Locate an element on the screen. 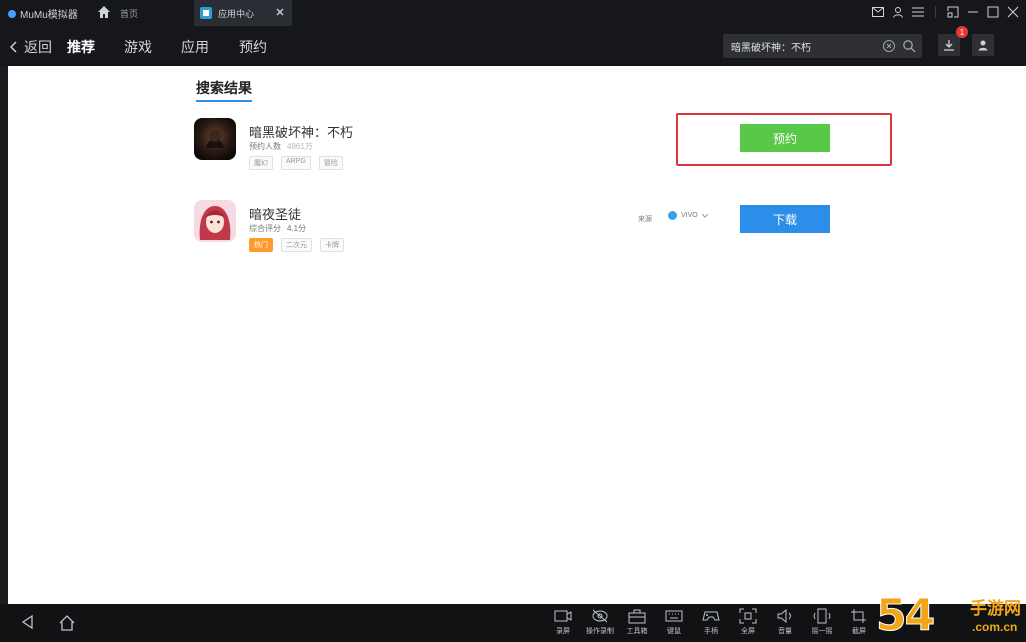 Image resolution: width=1026 pixels, height=642 pixels. source-name: VIVO is located at coordinates (689, 215).